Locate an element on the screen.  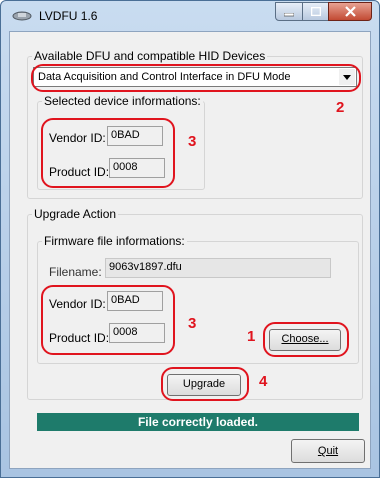
window-title: LVDFU 1.6 is located at coordinates (68, 16).